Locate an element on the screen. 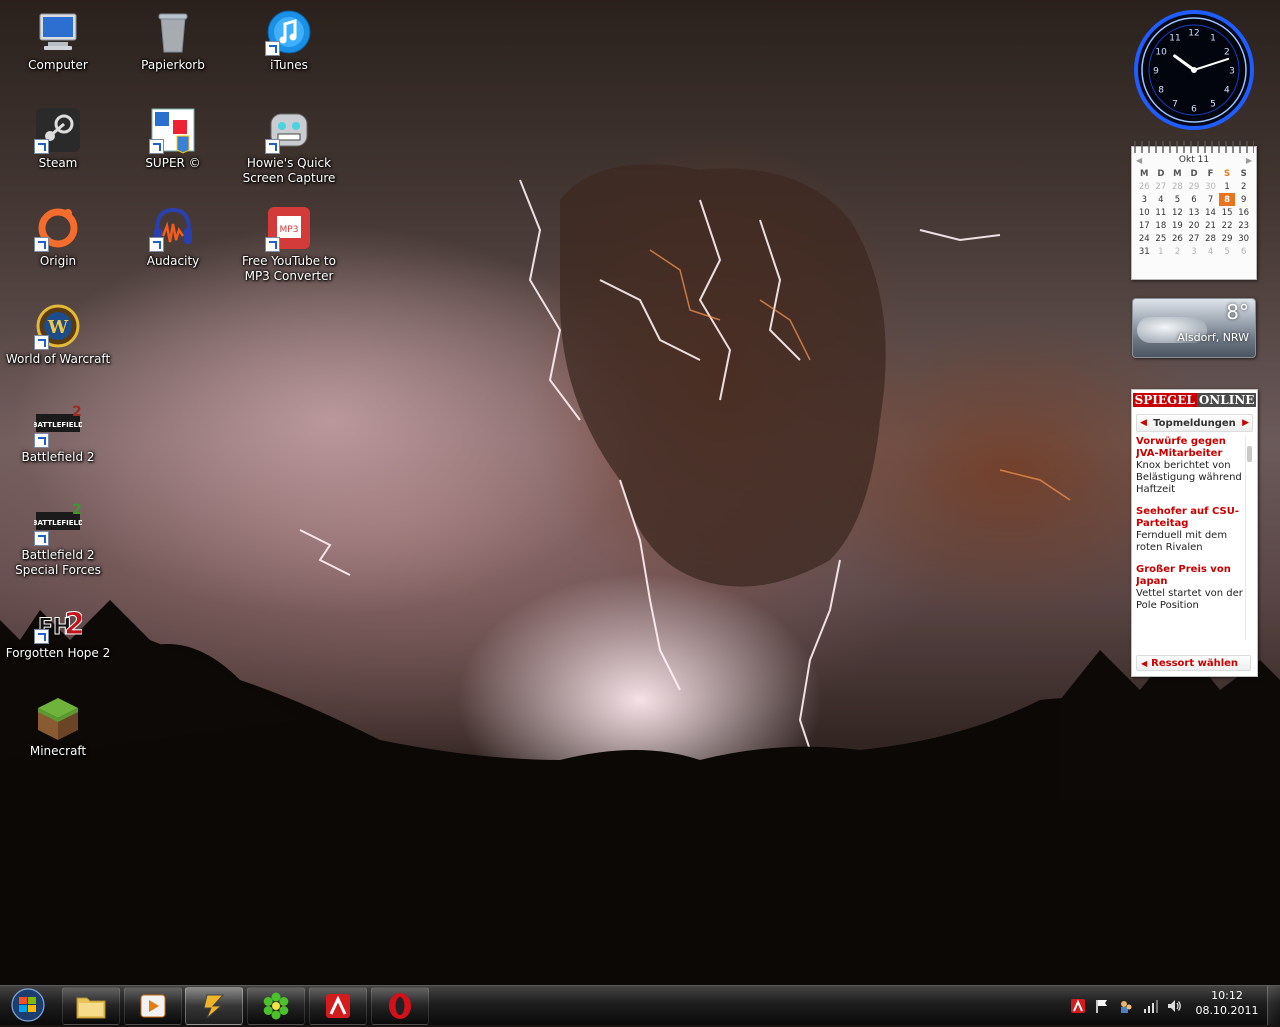  desktop-icon-label: Audacity is located at coordinates (173, 261).